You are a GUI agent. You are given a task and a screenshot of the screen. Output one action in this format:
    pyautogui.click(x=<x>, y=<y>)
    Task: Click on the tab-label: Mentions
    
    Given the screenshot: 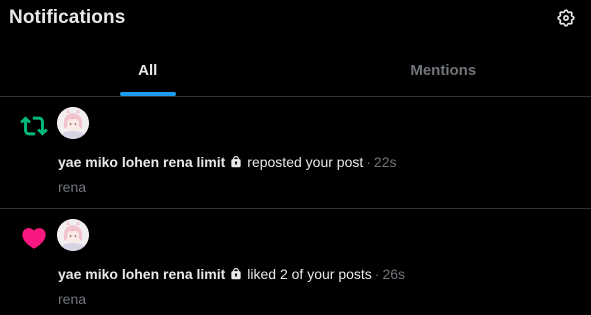 What is the action you would take?
    pyautogui.click(x=443, y=70)
    